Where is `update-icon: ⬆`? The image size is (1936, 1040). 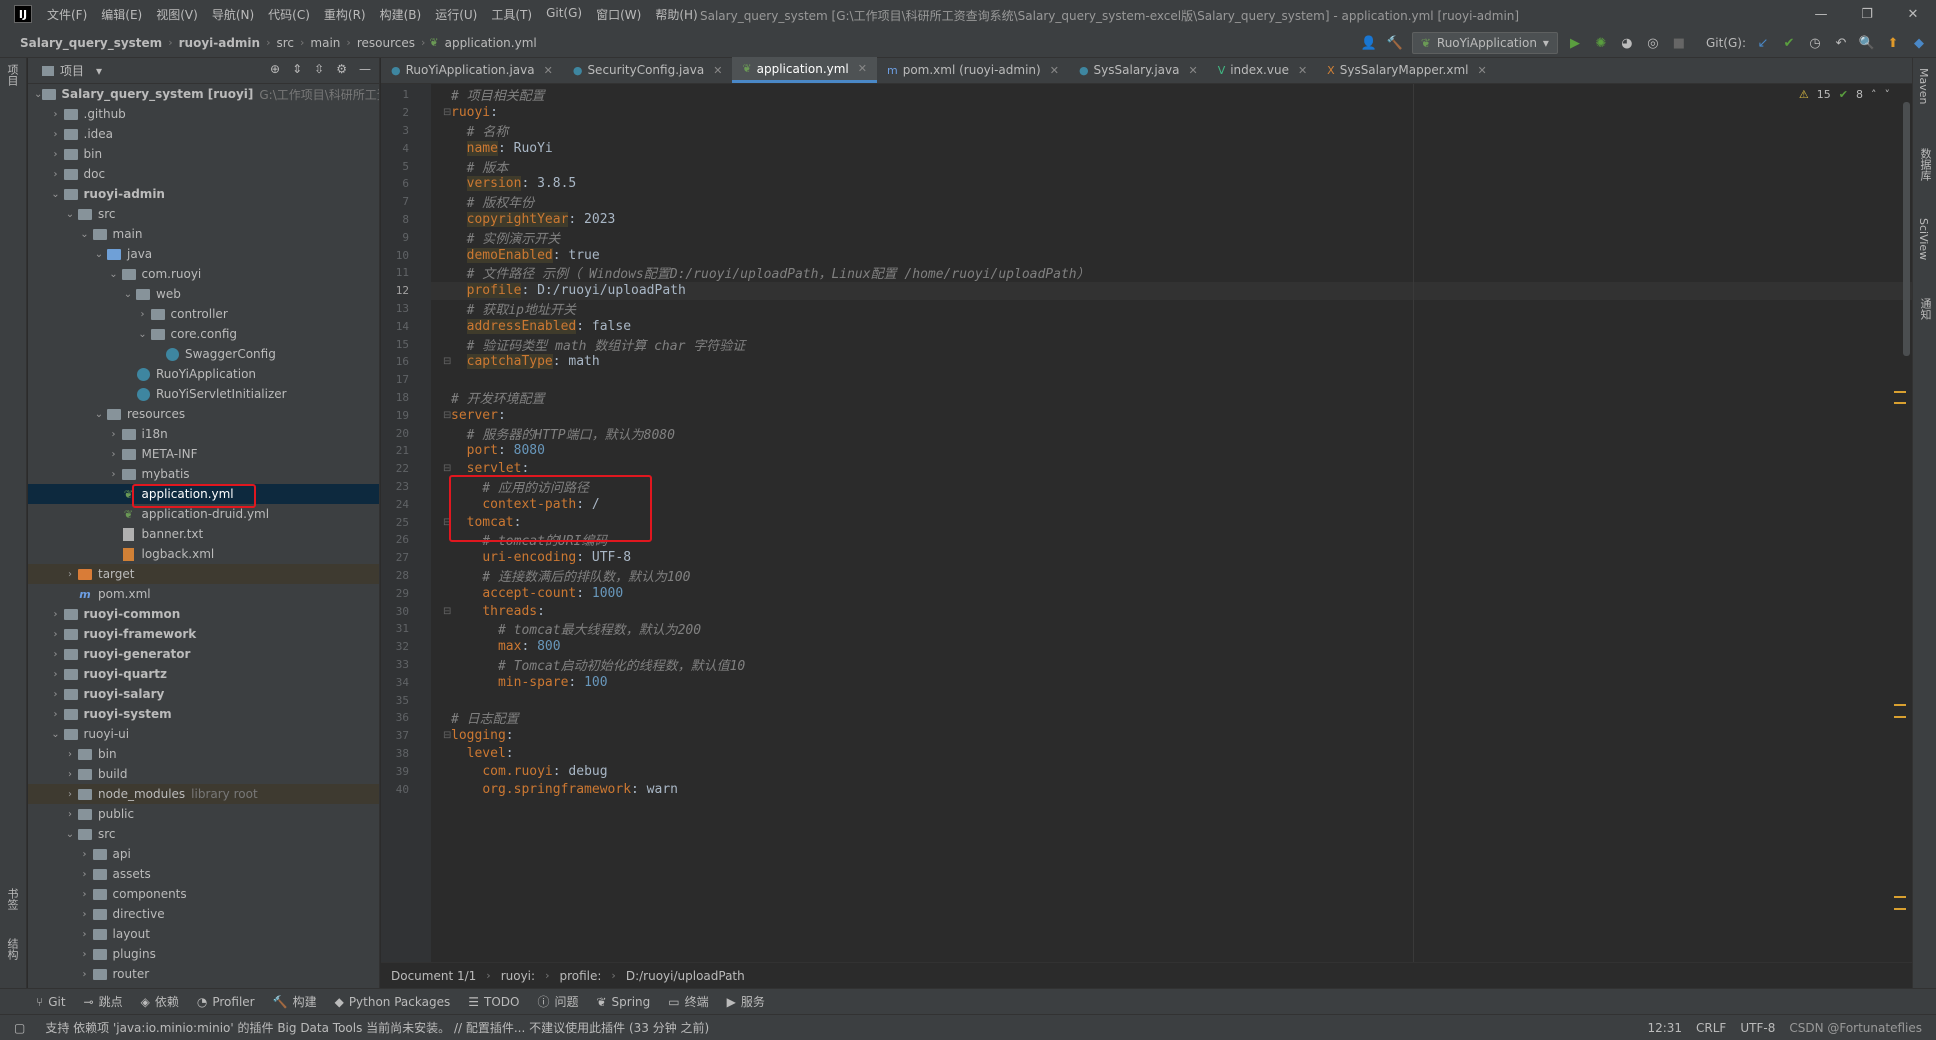
update-icon: ⬆ is located at coordinates (1893, 43).